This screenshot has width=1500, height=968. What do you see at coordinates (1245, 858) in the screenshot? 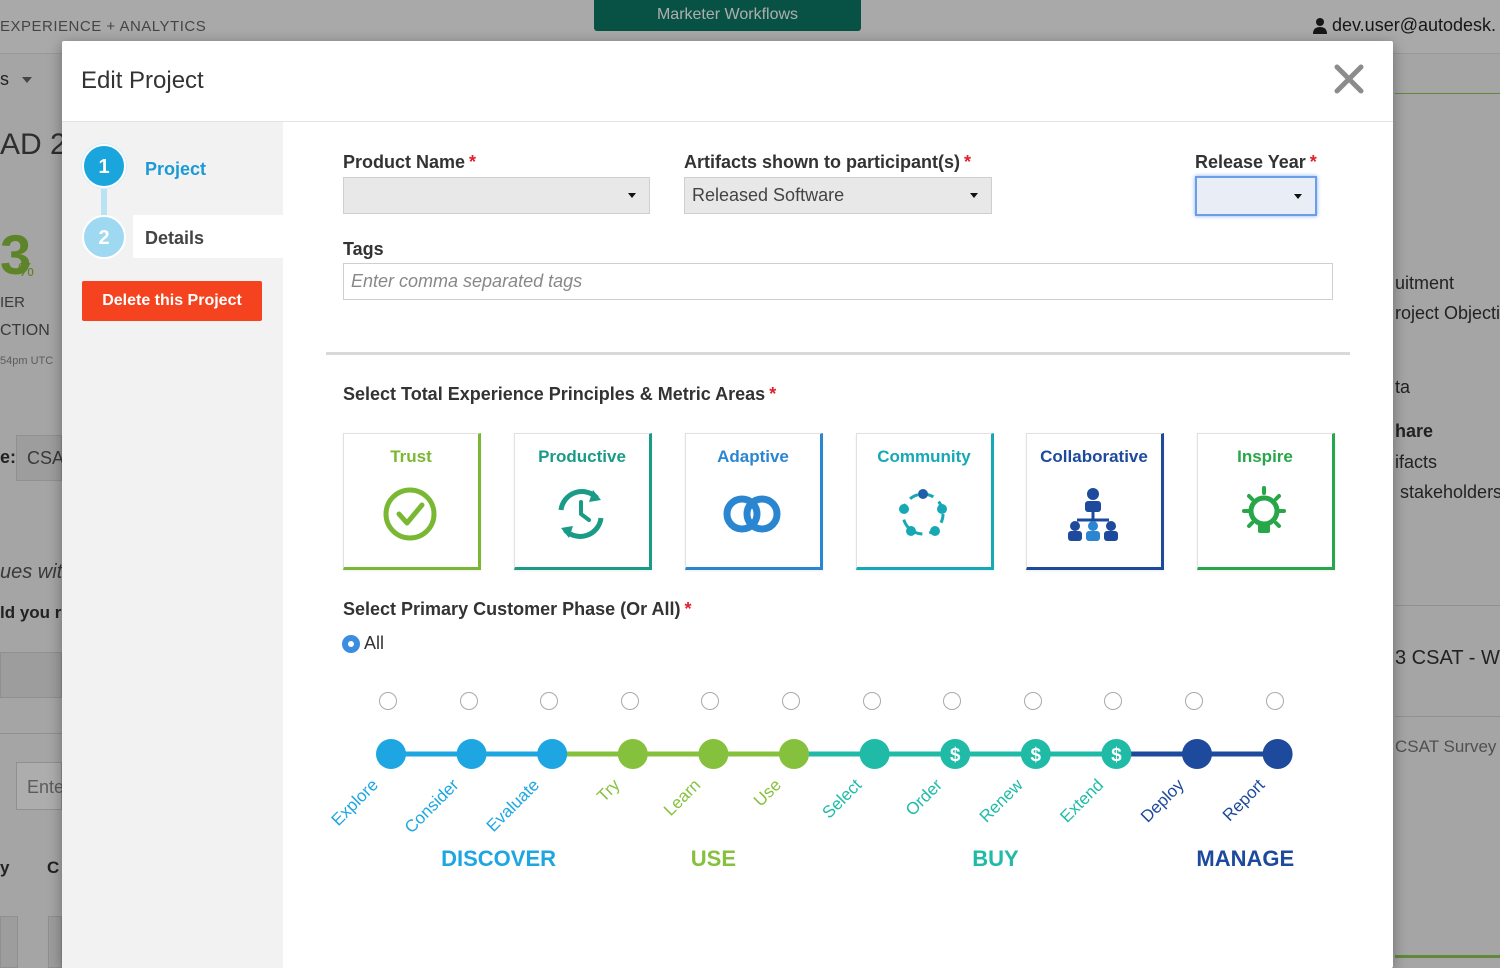
I see `journey-phase-manage: MANAGE` at bounding box center [1245, 858].